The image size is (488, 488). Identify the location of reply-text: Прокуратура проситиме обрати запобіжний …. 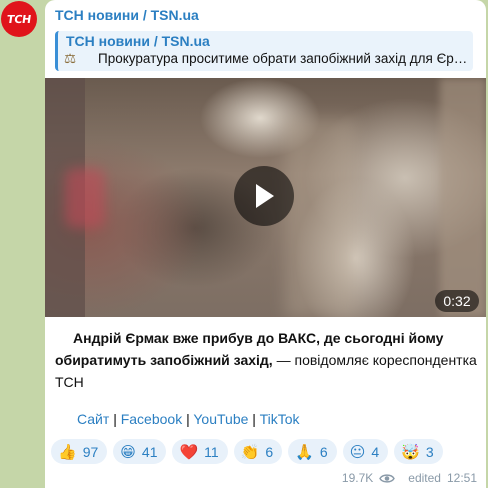
(283, 58).